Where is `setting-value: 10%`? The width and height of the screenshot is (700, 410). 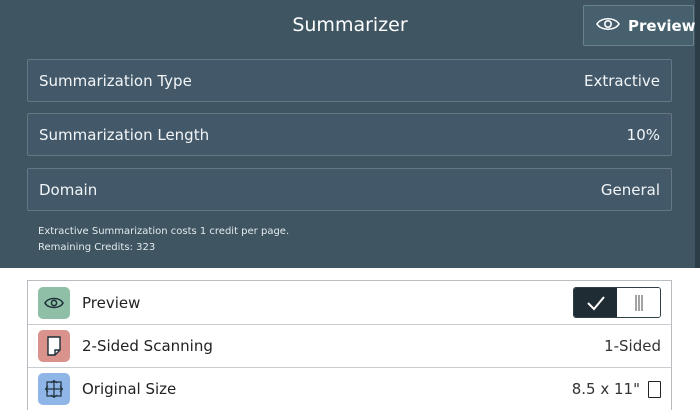
setting-value: 10% is located at coordinates (643, 134).